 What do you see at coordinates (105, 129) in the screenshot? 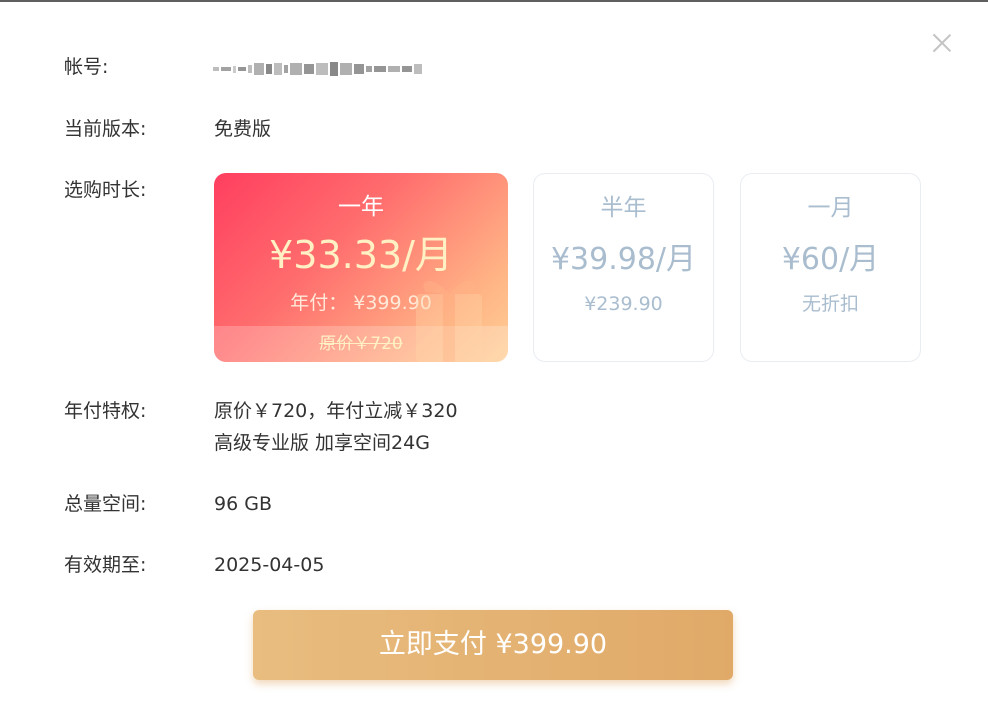
I see `version-label: 当前版本:` at bounding box center [105, 129].